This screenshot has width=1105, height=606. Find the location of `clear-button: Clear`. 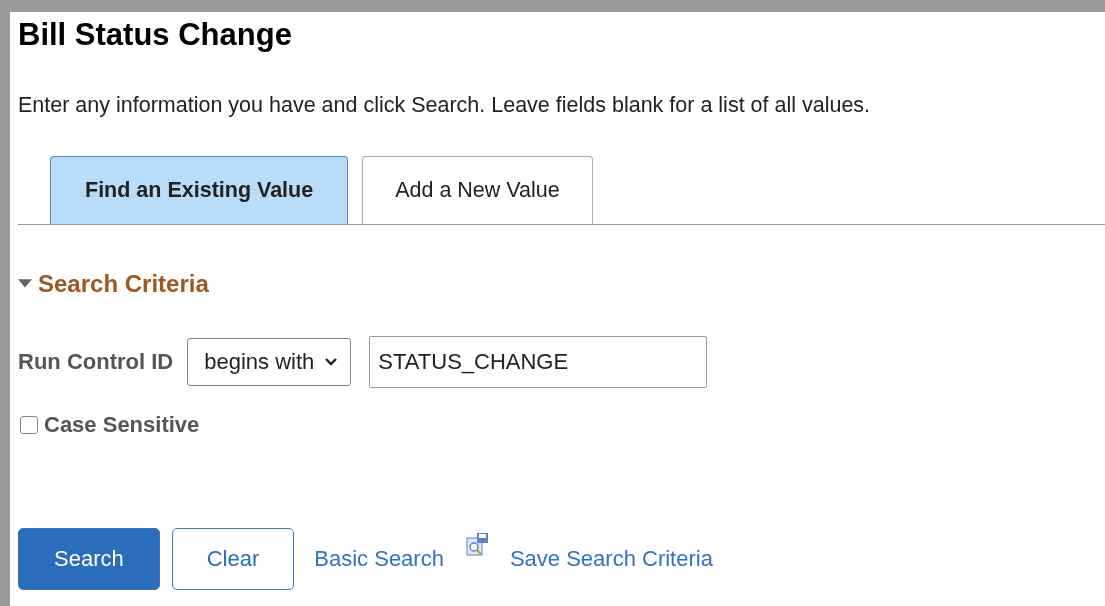

clear-button: Clear is located at coordinates (233, 559).